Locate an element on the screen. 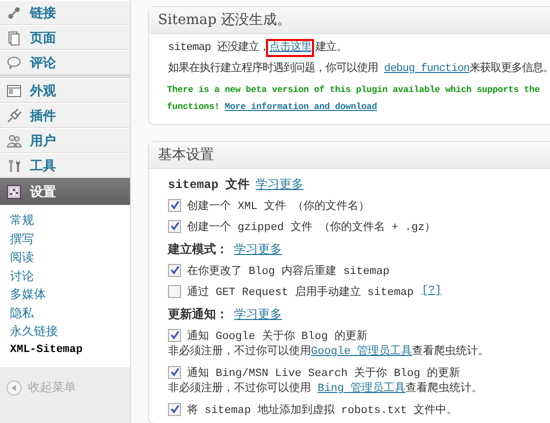 The height and width of the screenshot is (423, 550). submenu-item: 多媒体 is located at coordinates (70, 294).